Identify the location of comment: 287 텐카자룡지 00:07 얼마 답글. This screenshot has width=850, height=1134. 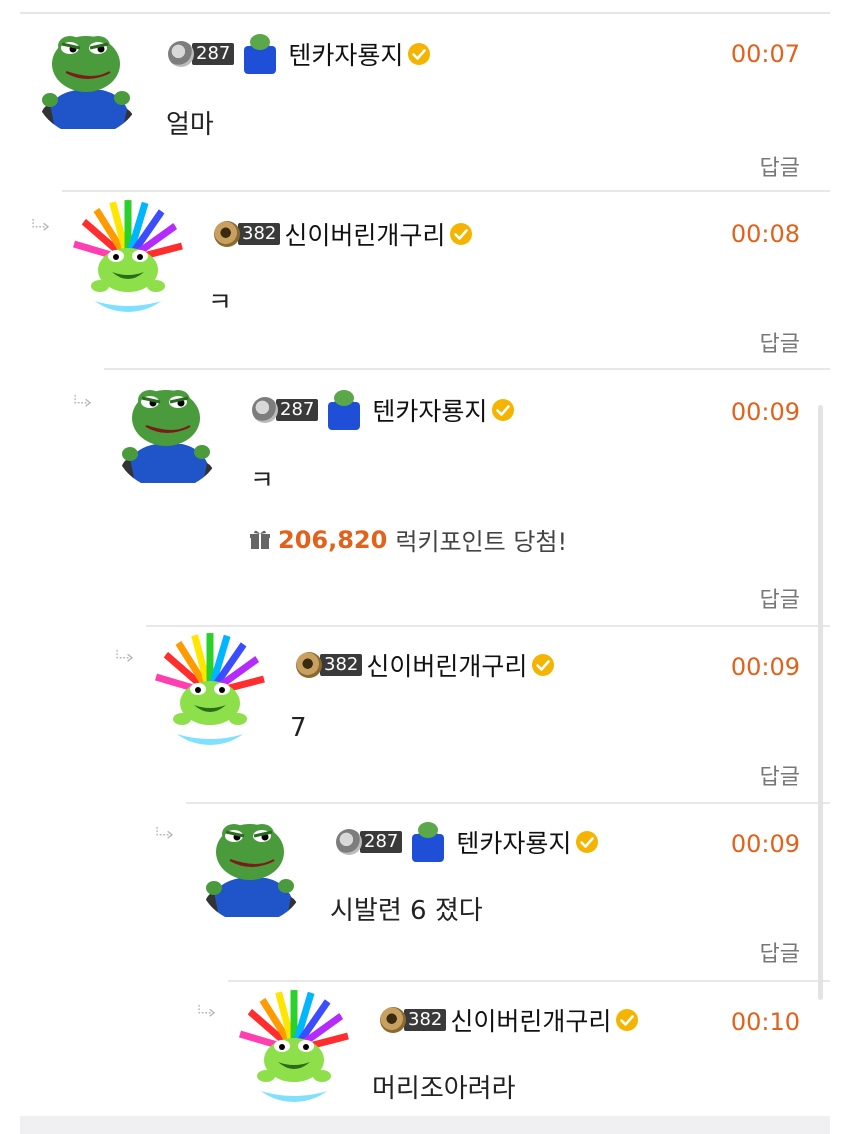
(425, 102).